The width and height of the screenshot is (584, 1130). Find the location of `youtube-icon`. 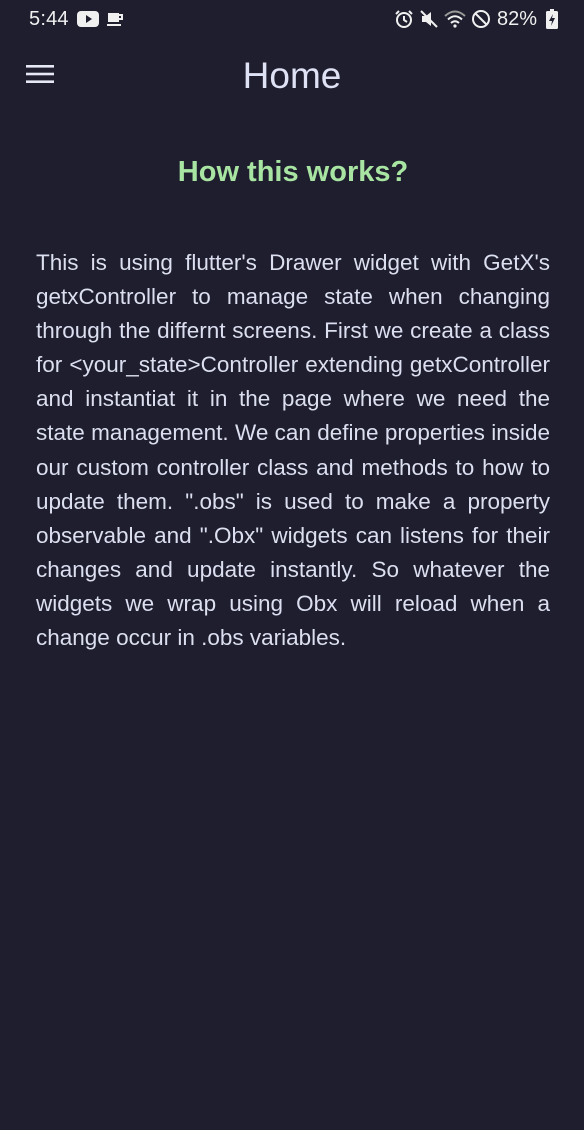

youtube-icon is located at coordinates (87, 19).